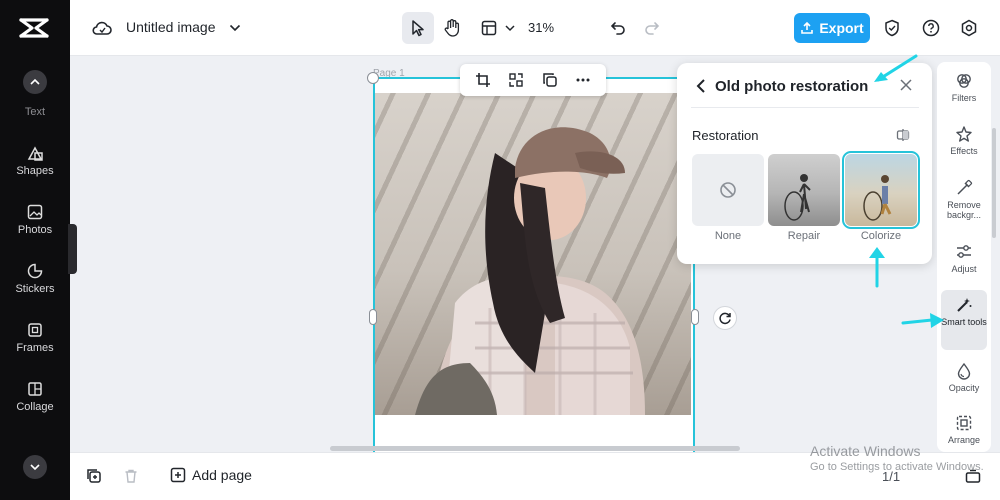 Image resolution: width=1000 pixels, height=500 pixels. What do you see at coordinates (171, 27) in the screenshot?
I see `document-title: Untitled image` at bounding box center [171, 27].